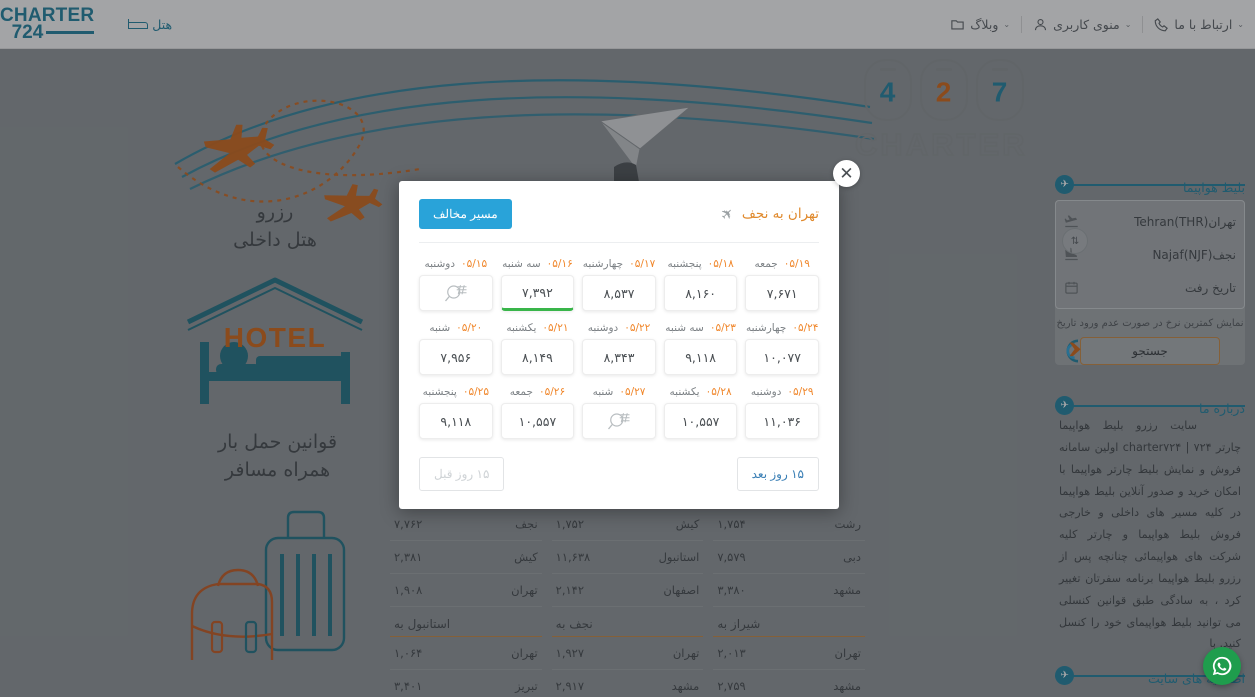 The image size is (1255, 697). What do you see at coordinates (718, 392) in the screenshot?
I see `cell-date: ۰۵/۲۸` at bounding box center [718, 392].